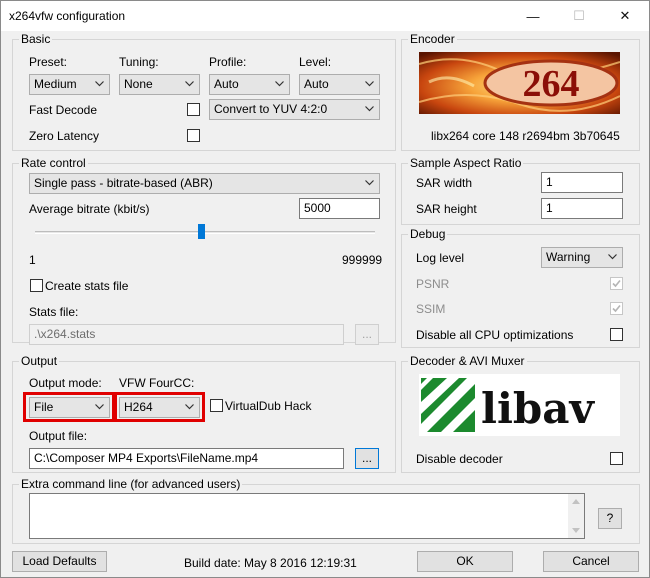  I want to click on slider-min-label: 1, so click(32, 260).